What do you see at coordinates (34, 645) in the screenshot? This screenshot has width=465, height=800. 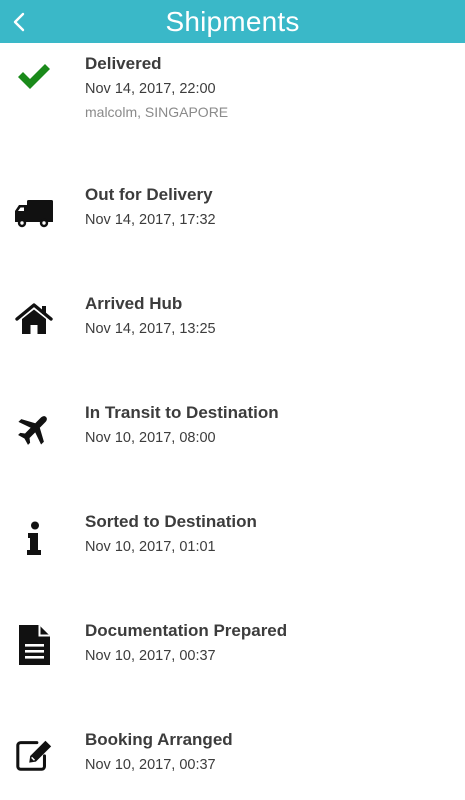 I see `document-icon` at bounding box center [34, 645].